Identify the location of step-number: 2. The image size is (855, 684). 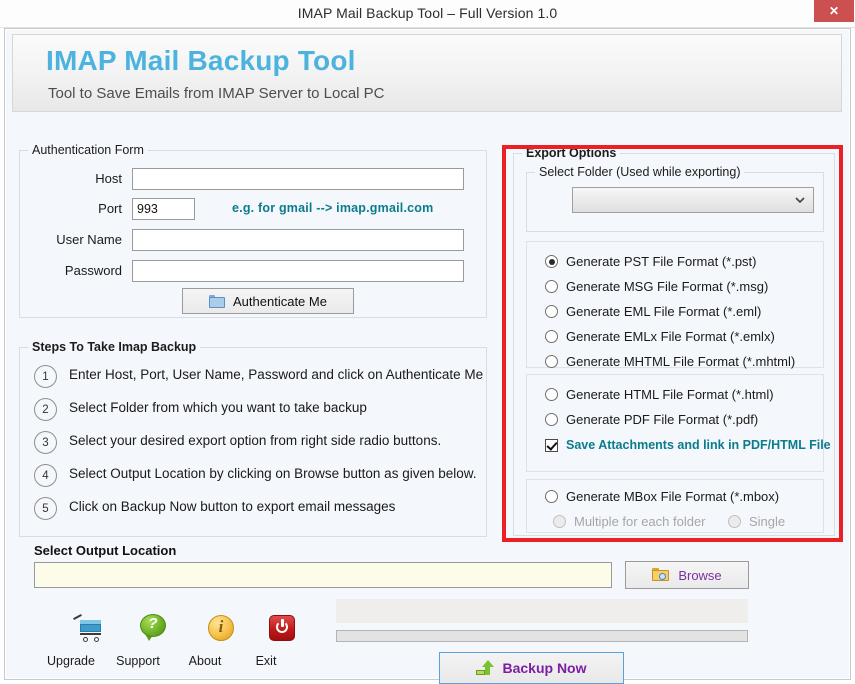
(45, 409).